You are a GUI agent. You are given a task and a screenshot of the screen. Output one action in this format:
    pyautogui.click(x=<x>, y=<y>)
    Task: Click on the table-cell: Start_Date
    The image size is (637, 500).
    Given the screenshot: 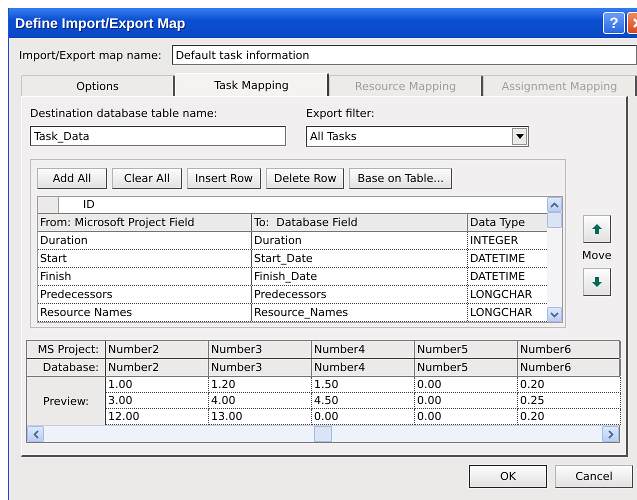 What is the action you would take?
    pyautogui.click(x=360, y=258)
    